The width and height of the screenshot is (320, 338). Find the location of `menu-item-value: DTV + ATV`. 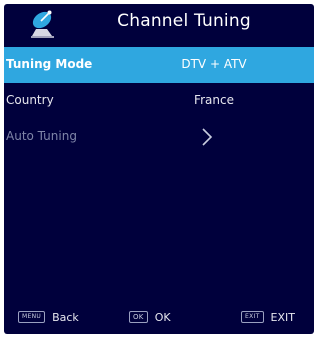

menu-item-value: DTV + ATV is located at coordinates (214, 64).